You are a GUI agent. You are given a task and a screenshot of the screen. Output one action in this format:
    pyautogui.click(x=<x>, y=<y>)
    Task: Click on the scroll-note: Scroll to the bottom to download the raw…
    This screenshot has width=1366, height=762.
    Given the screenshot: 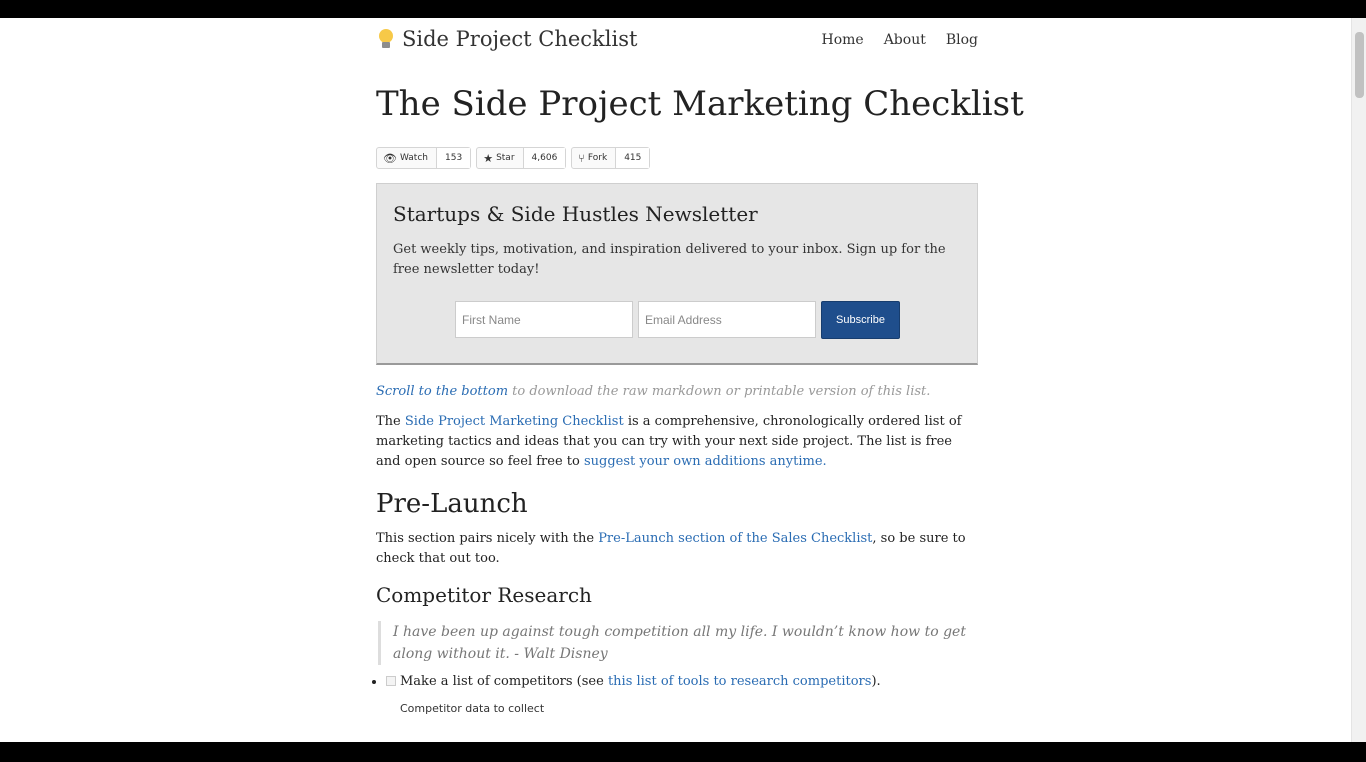 What is the action you would take?
    pyautogui.click(x=677, y=392)
    